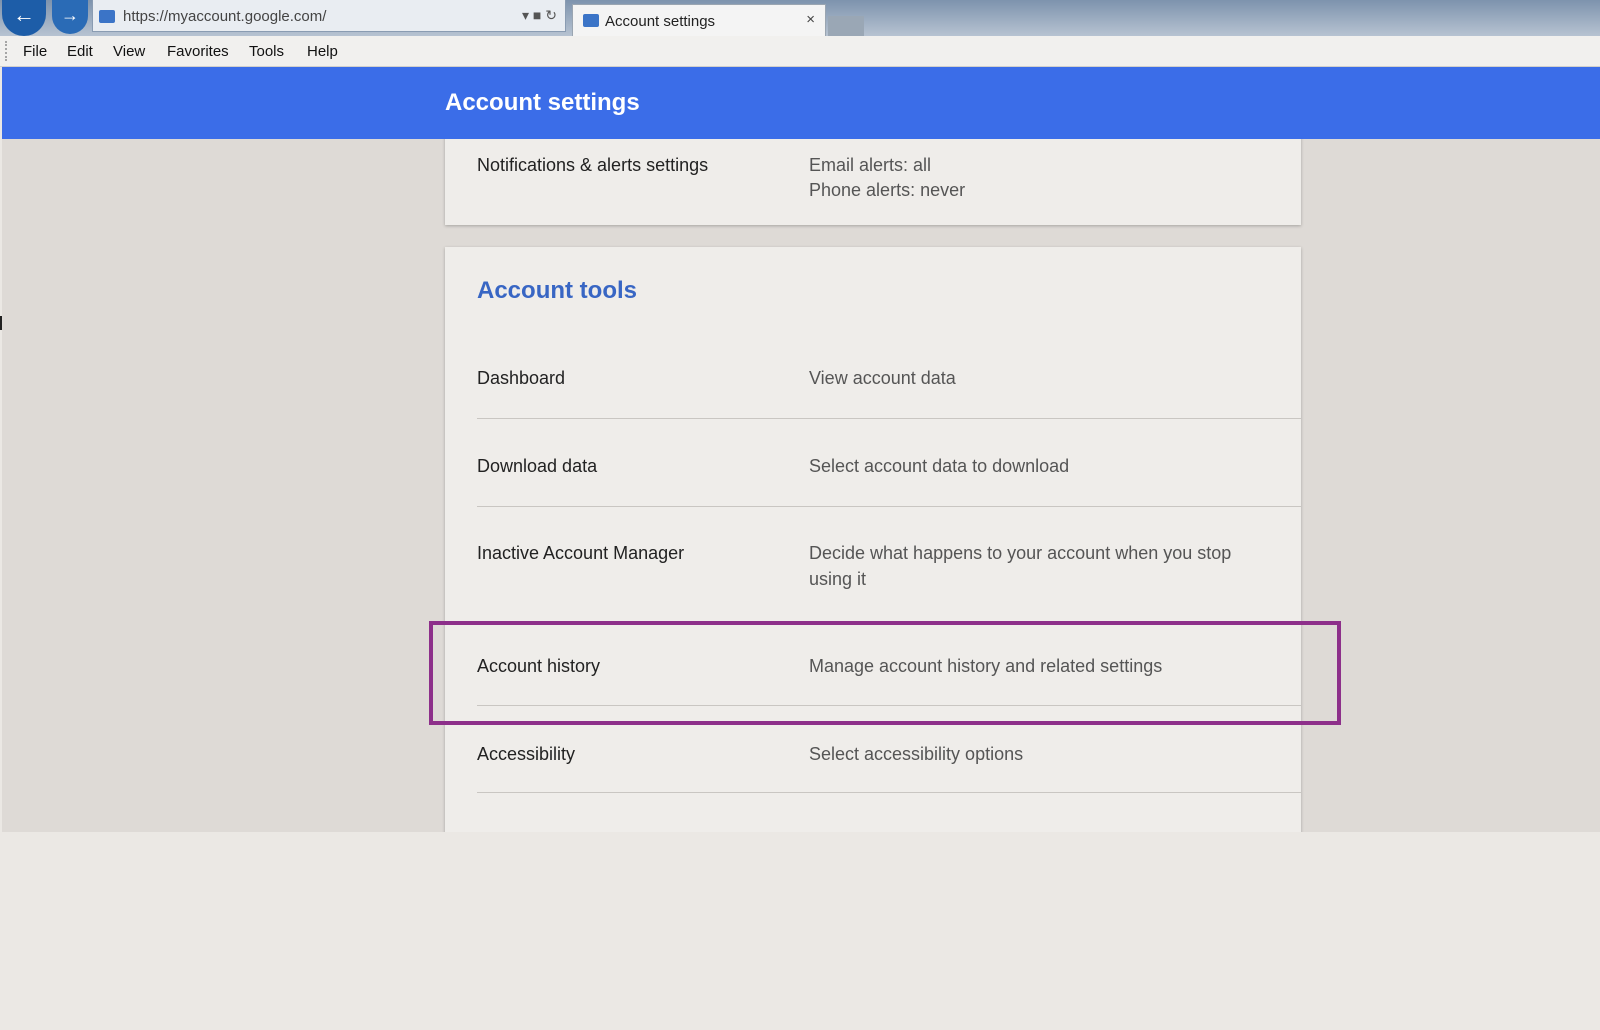  I want to click on menu-item-edit: Edit, so click(80, 51).